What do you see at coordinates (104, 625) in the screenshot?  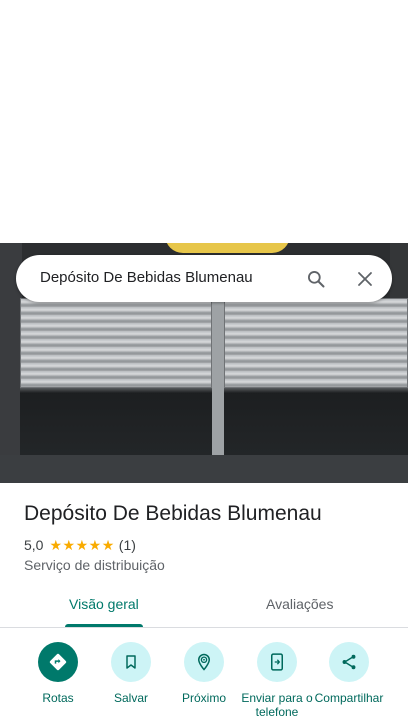 I see `active-tab-indicator` at bounding box center [104, 625].